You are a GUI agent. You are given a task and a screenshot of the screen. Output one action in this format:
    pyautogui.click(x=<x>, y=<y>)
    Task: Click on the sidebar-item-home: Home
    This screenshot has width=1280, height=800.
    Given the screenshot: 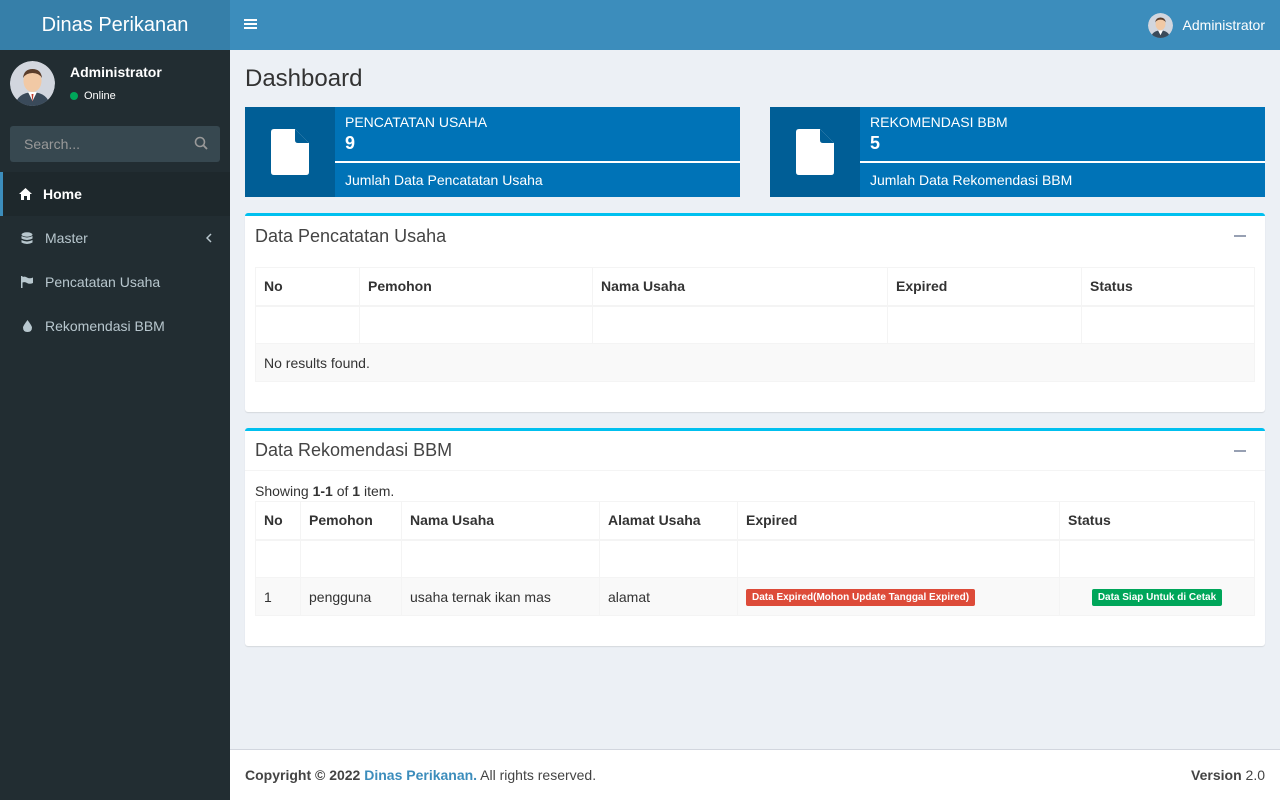 What is the action you would take?
    pyautogui.click(x=115, y=194)
    